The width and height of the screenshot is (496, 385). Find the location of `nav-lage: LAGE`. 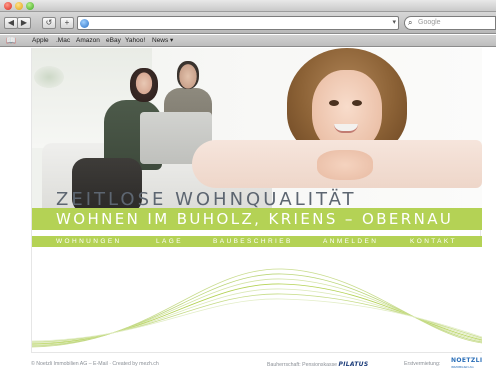

nav-lage: LAGE is located at coordinates (169, 241).